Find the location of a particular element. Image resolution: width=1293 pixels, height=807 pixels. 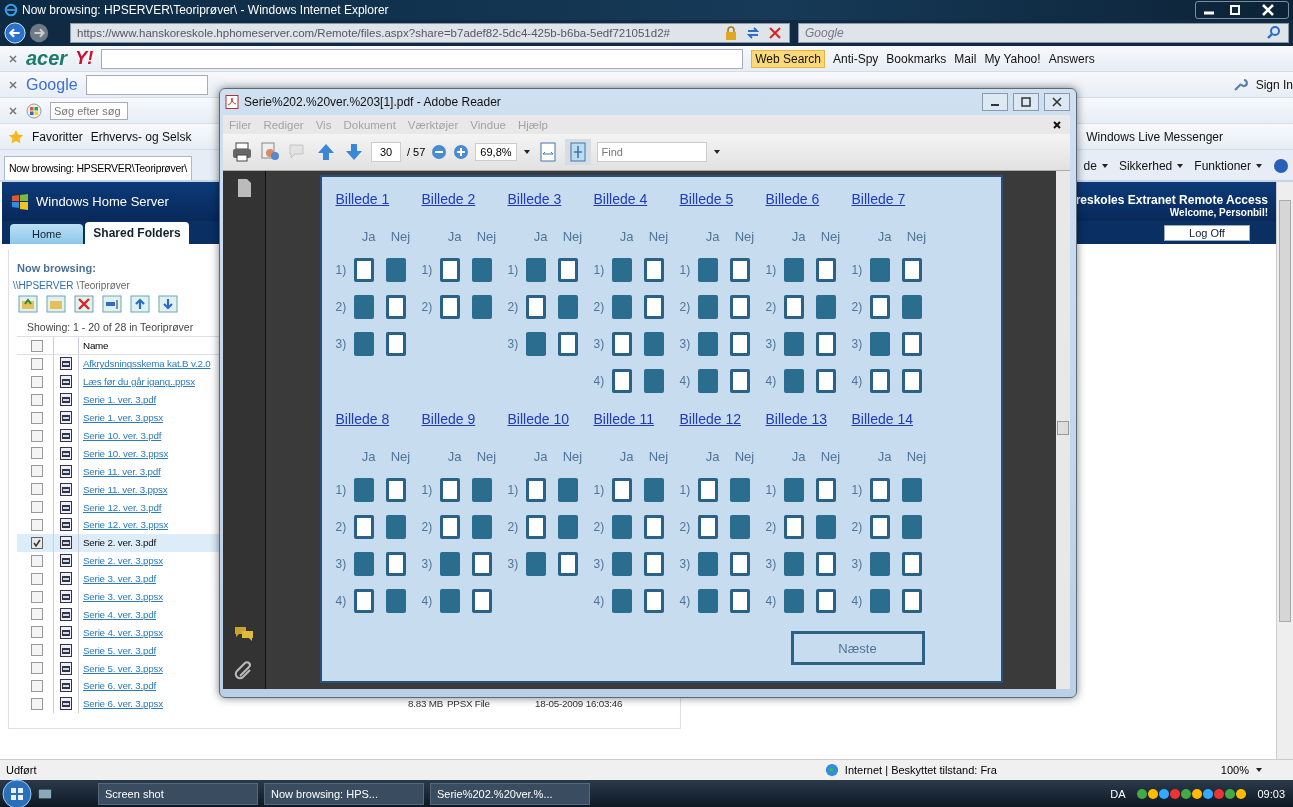

favorite-link: Windows Live Messenger is located at coordinates (1154, 136).